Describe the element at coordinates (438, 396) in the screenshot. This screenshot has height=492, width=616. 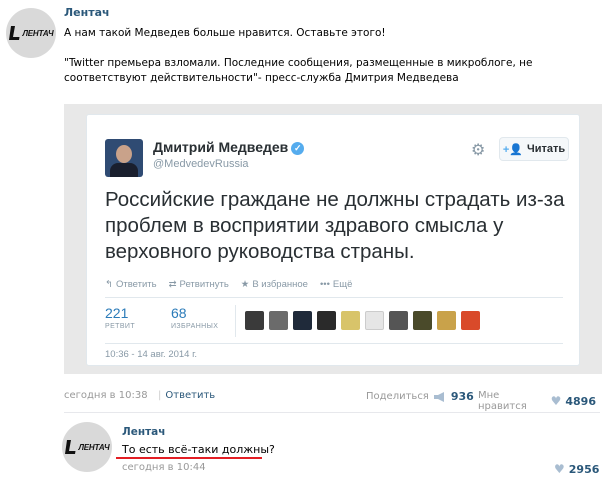
I see `megaphone-icon` at that location.